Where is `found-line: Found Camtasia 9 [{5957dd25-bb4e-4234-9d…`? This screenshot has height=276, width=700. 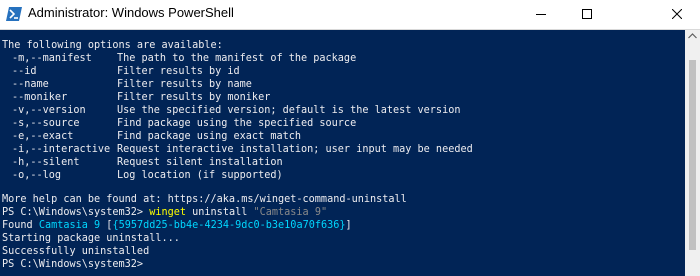 found-line: Found Camtasia 9 [{5957dd25-bb4e-4234-9d… is located at coordinates (177, 225).